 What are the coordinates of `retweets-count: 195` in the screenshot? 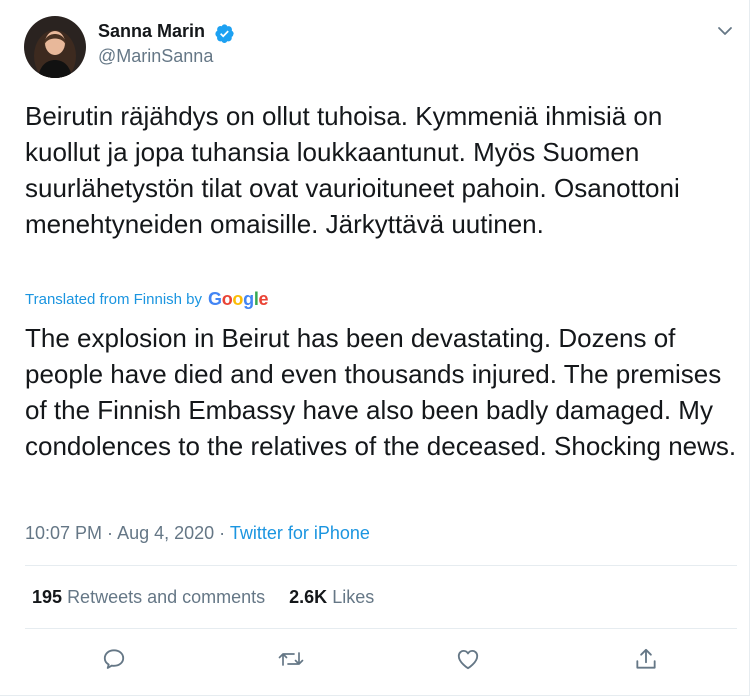 It's located at (47, 597).